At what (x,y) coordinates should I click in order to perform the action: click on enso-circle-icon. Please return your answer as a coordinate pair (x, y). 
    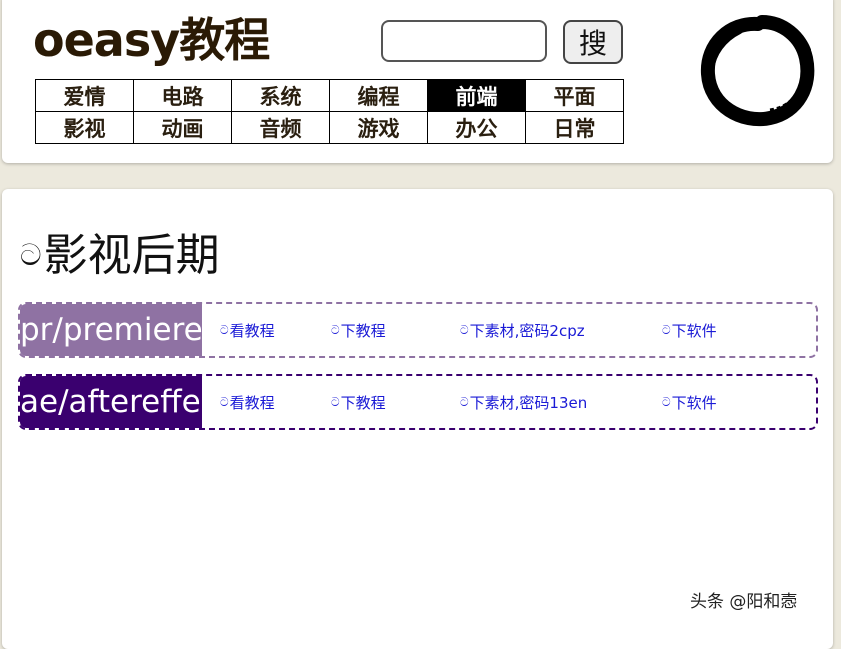
    Looking at the image, I should click on (757, 71).